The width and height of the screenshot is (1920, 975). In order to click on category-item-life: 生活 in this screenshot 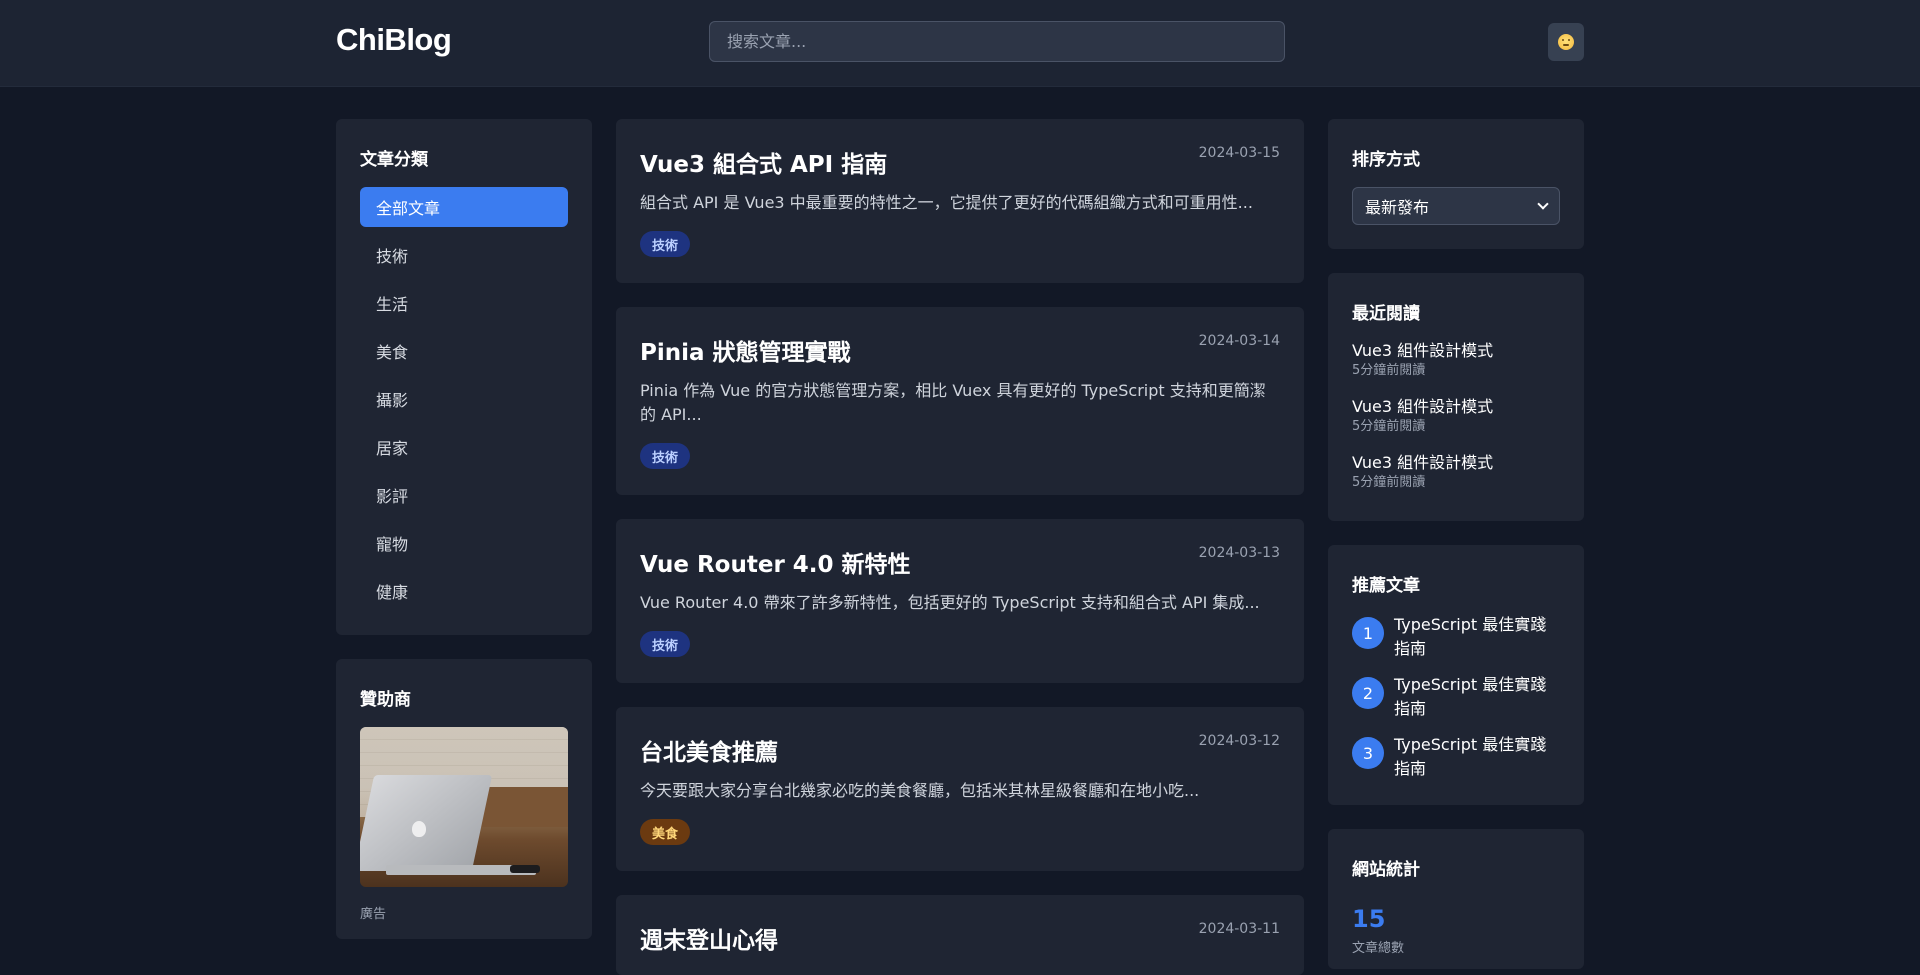, I will do `click(464, 303)`.